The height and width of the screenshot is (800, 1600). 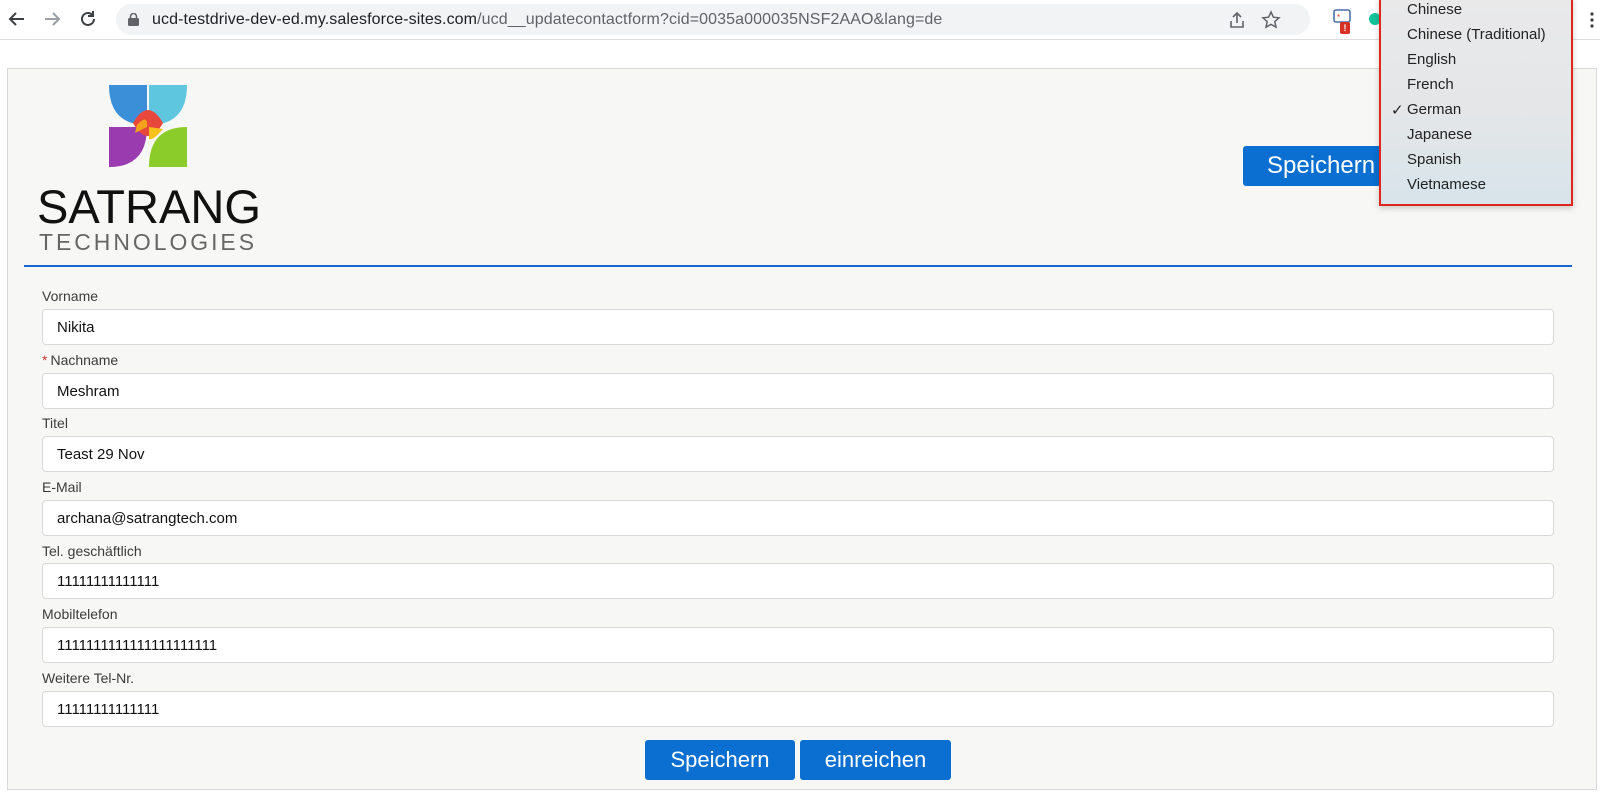 I want to click on language-option-spanish: Spanish, so click(x=1434, y=159).